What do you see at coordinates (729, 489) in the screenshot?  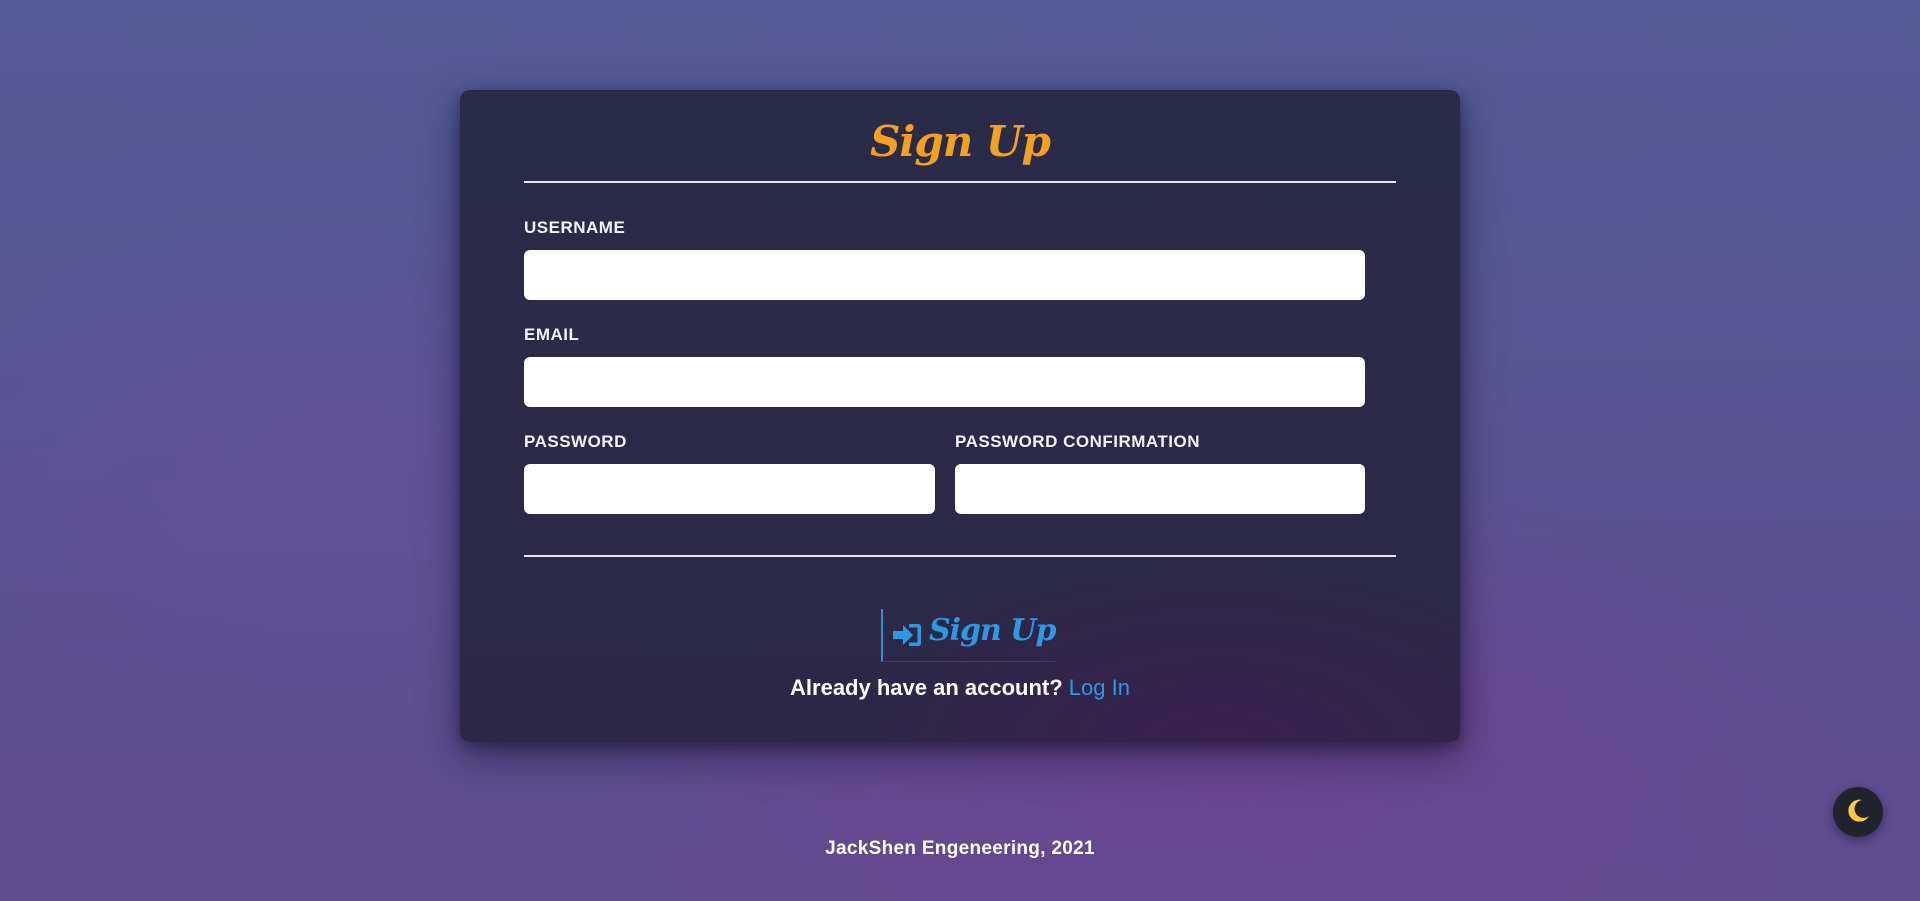 I see `password-input` at bounding box center [729, 489].